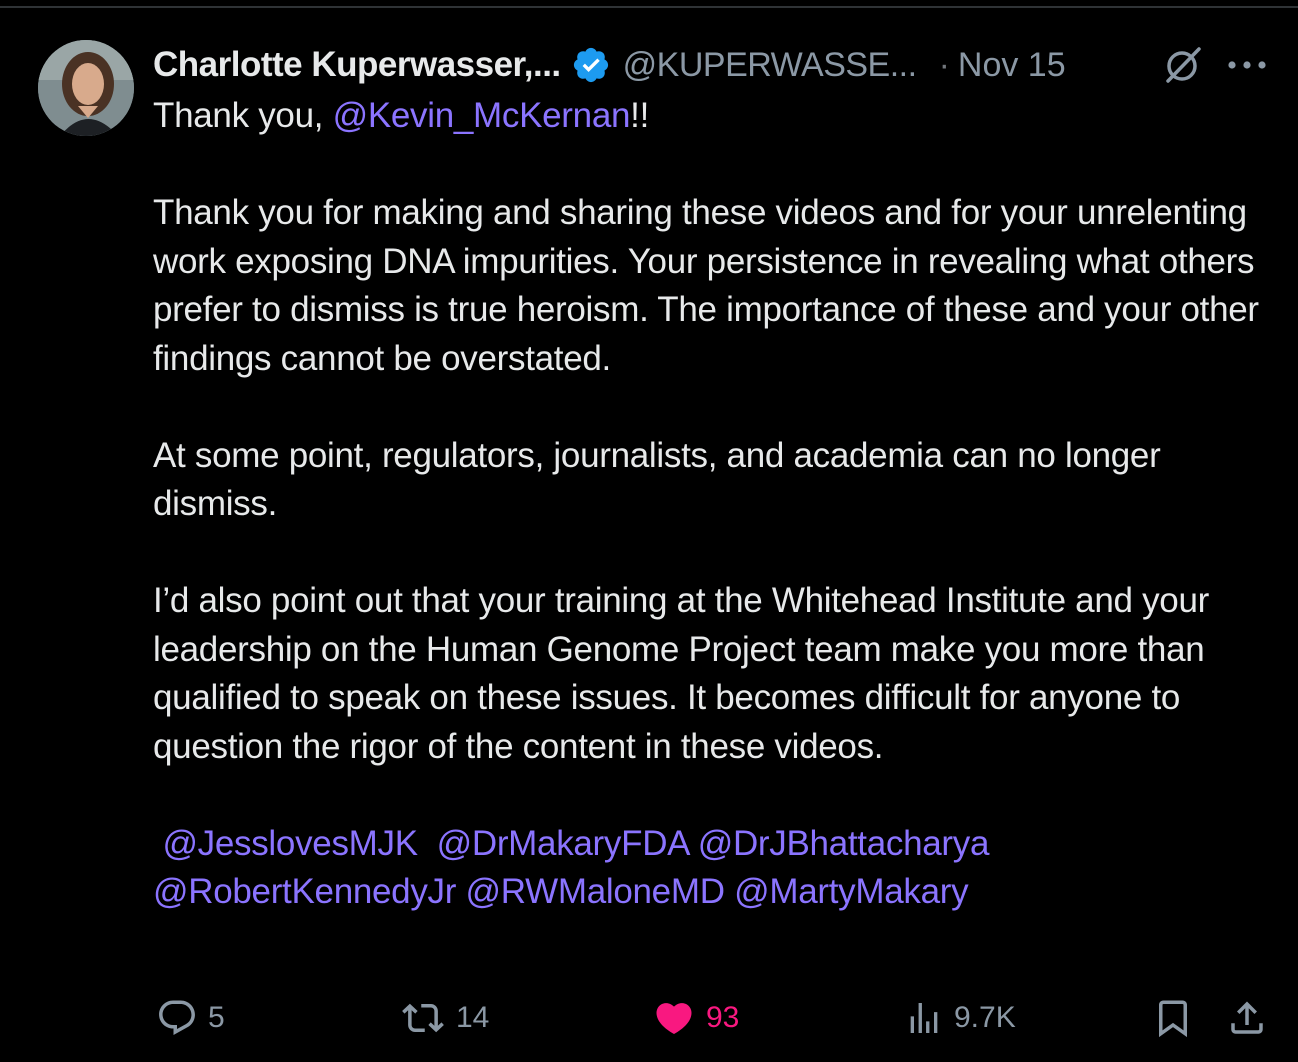 The width and height of the screenshot is (1298, 1062). Describe the element at coordinates (1012, 65) in the screenshot. I see `tweet-date: Nov 15` at that location.